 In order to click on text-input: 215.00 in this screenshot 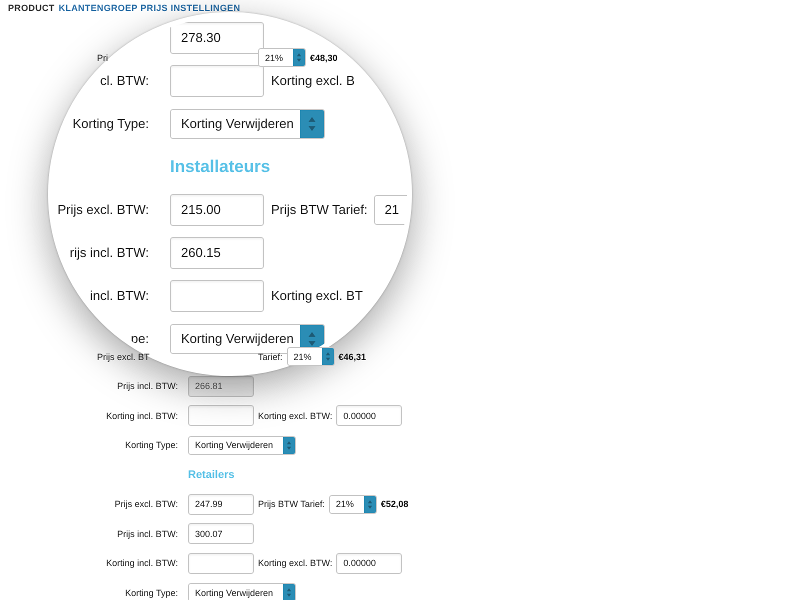, I will do `click(217, 210)`.